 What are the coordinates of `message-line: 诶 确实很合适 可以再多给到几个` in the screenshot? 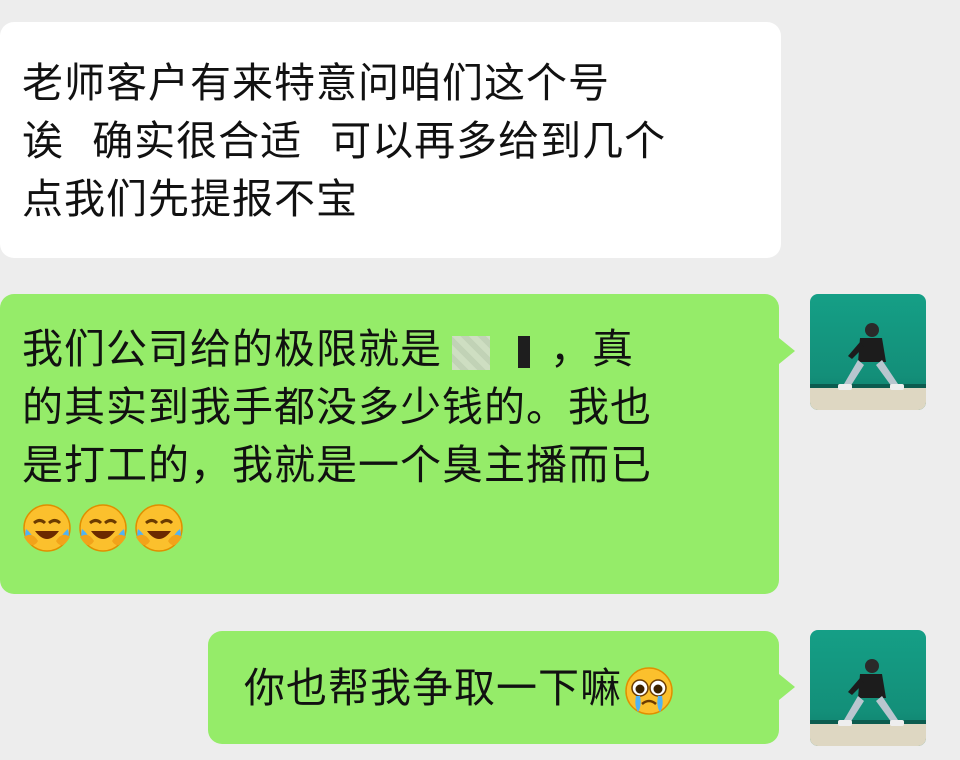 It's located at (344, 141).